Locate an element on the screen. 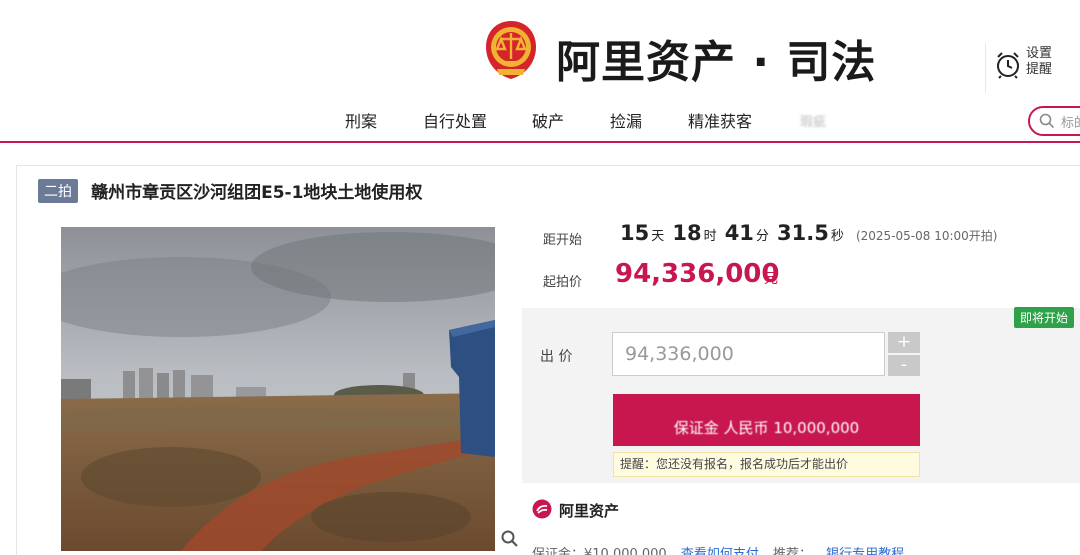  round-badge: 二拍 is located at coordinates (58, 190).